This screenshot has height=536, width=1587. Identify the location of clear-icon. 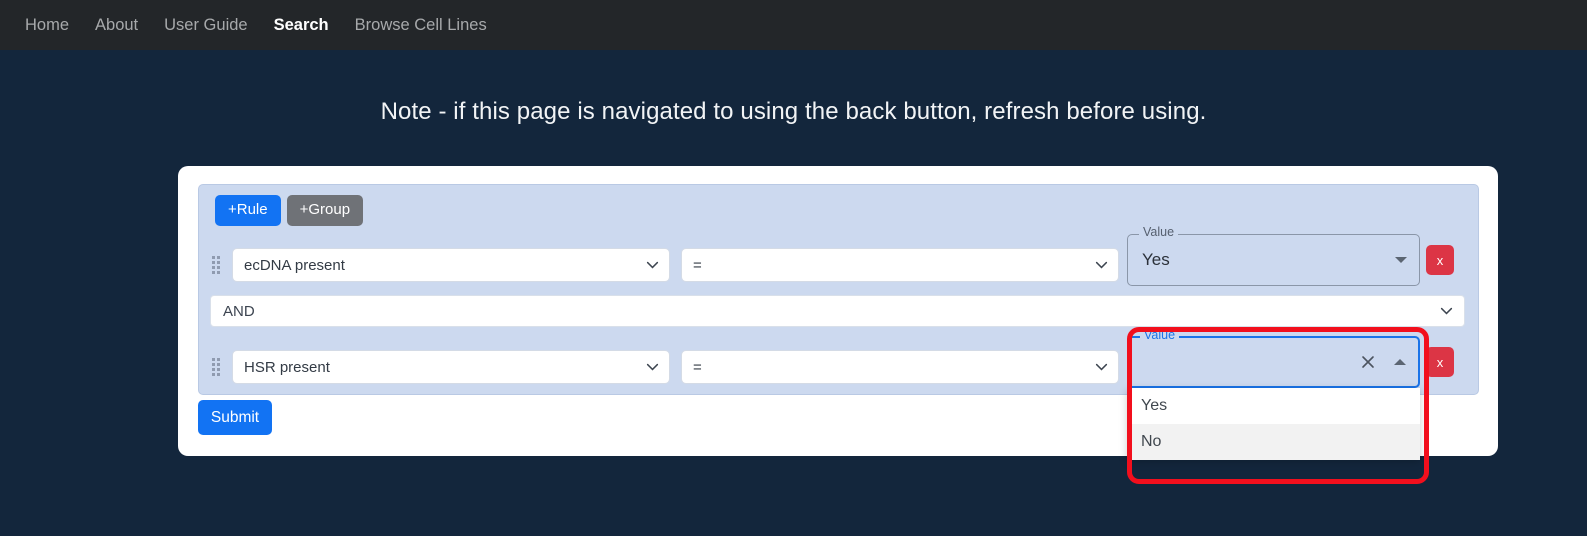
(1368, 362).